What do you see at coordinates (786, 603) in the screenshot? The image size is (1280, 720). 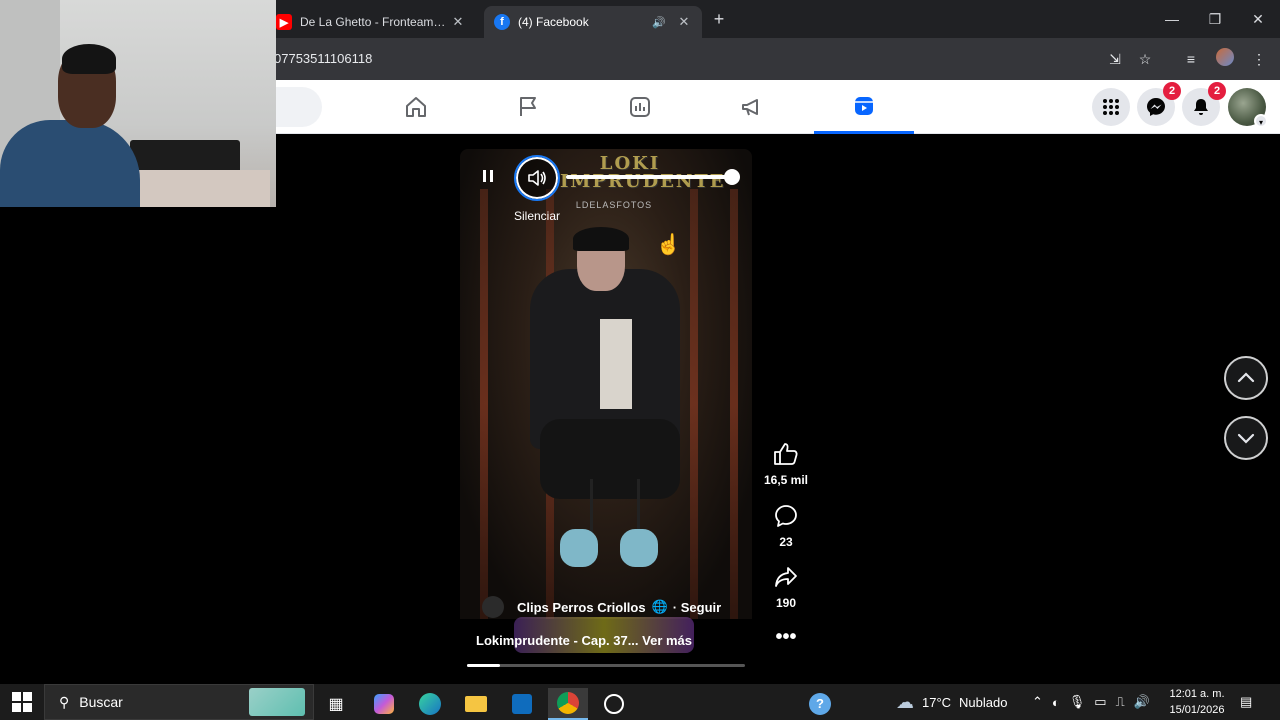 I see `shares-count: 190` at bounding box center [786, 603].